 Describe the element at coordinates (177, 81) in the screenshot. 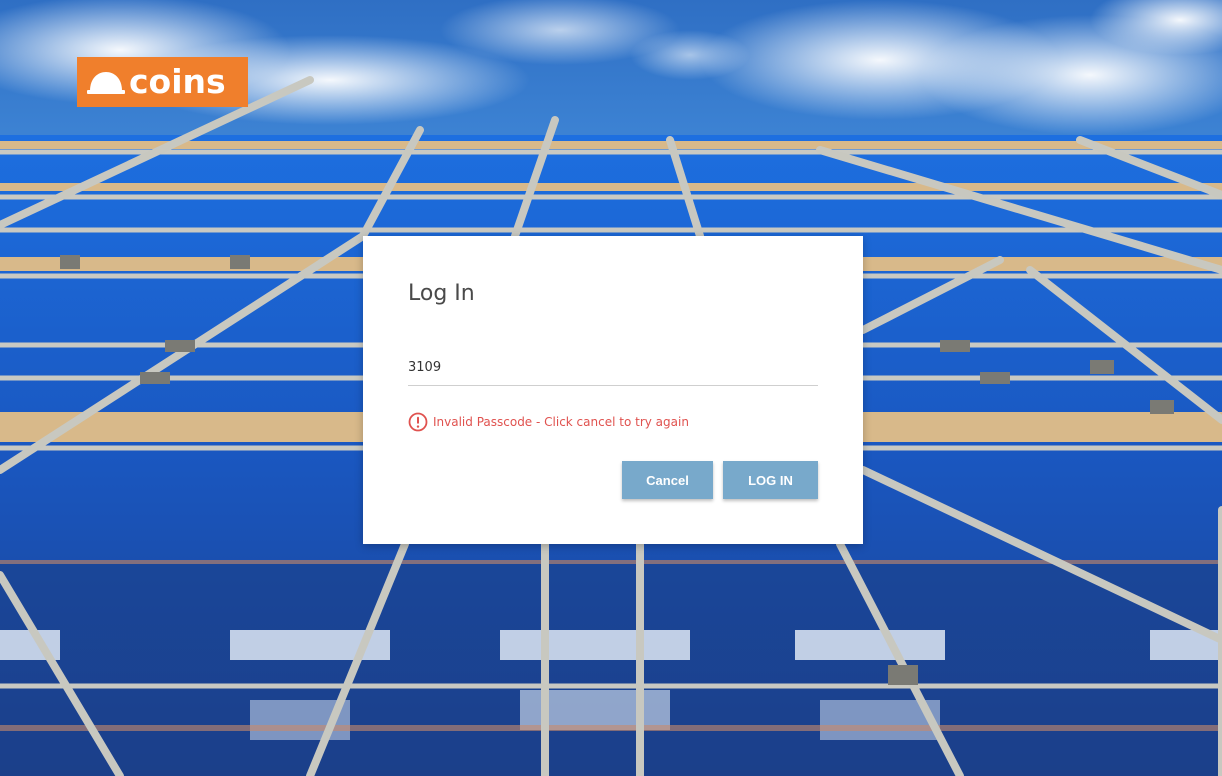

I see `logo-text: coins` at that location.